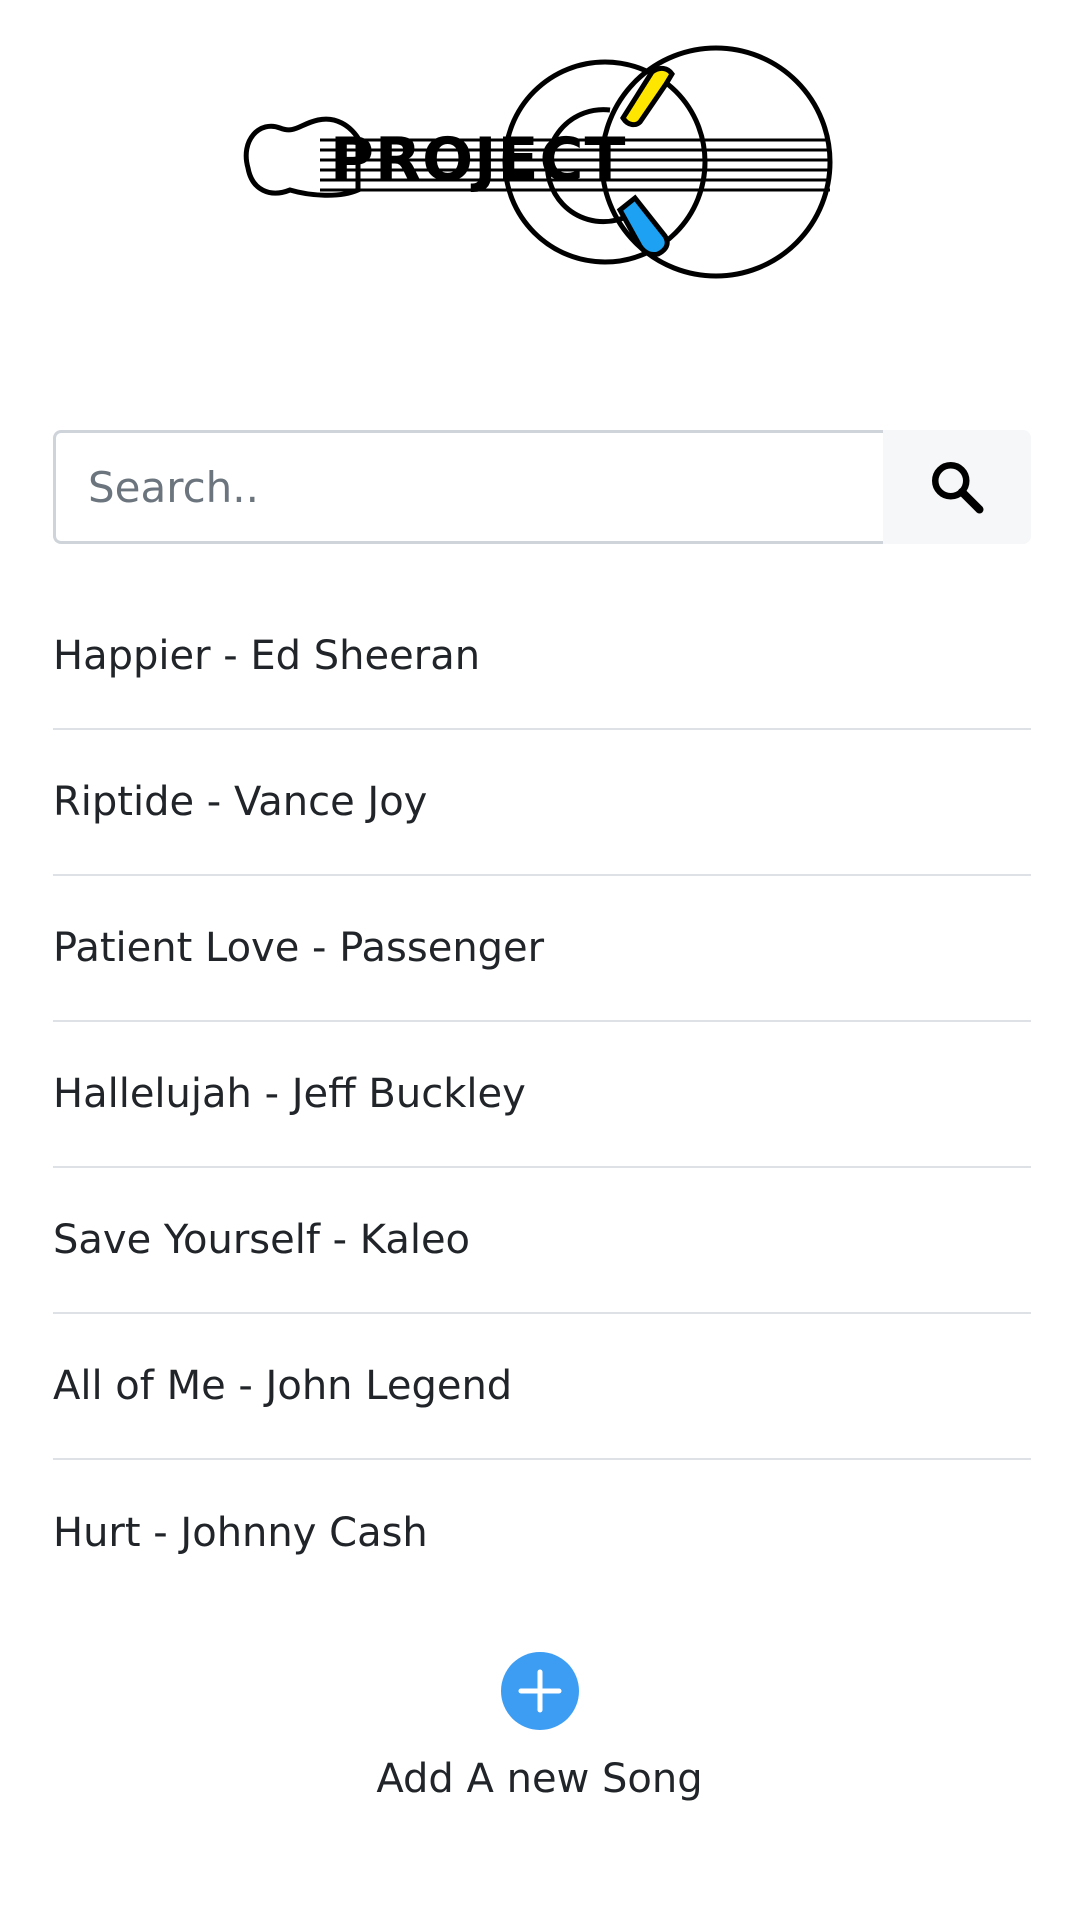 The image size is (1079, 1919). I want to click on search-bar, so click(542, 487).